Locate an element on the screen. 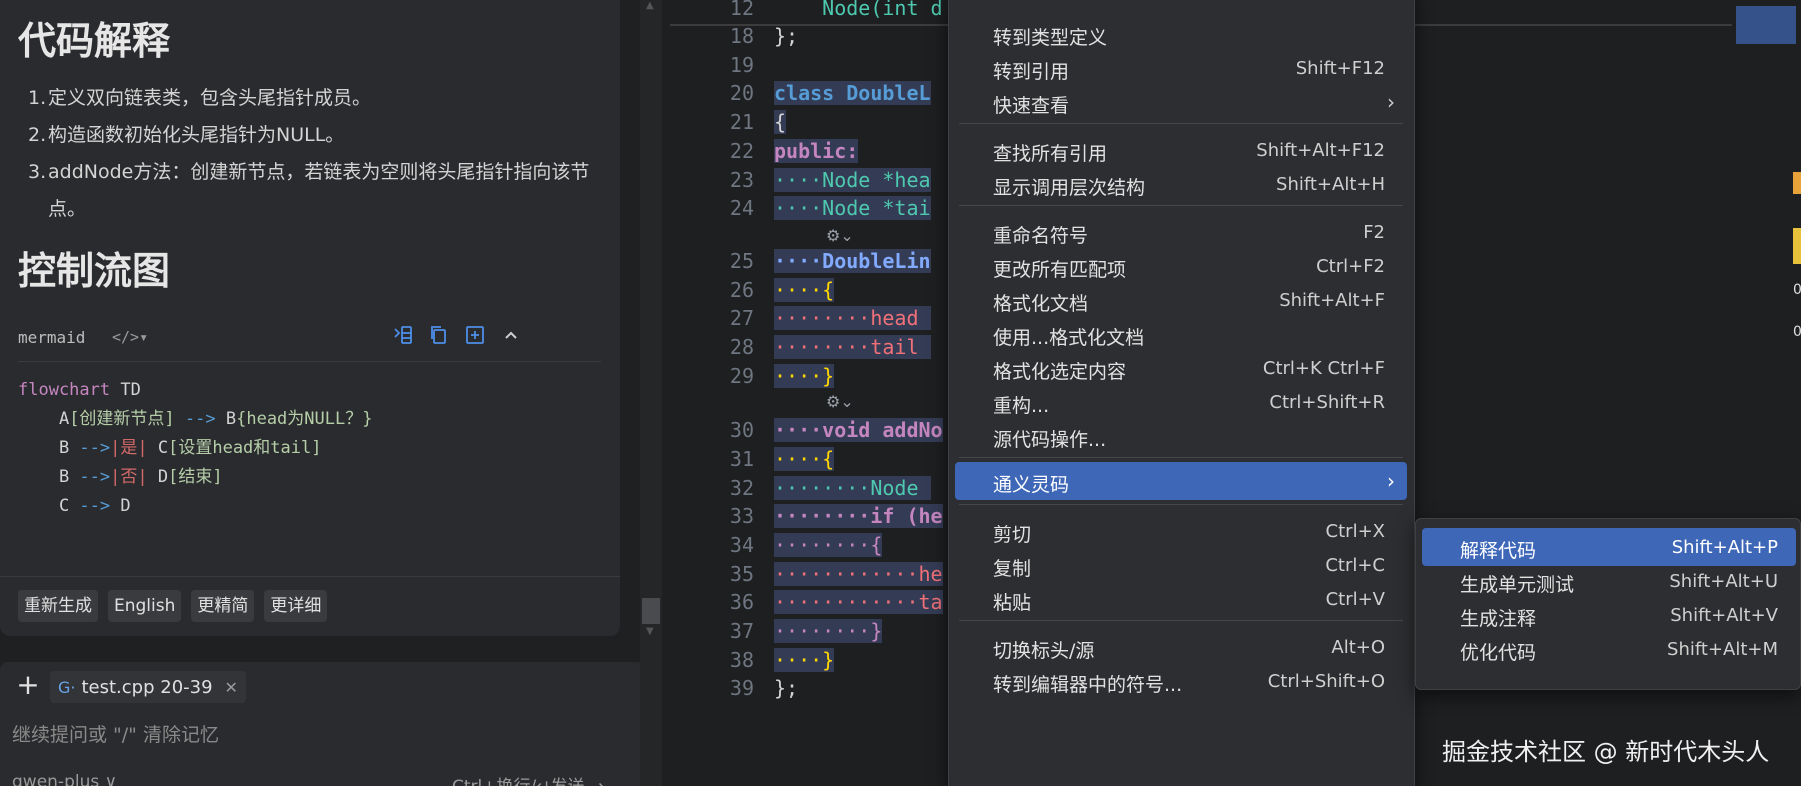  menu-item-go-to-references: 转到引用 Shift+F12 is located at coordinates (1181, 68).